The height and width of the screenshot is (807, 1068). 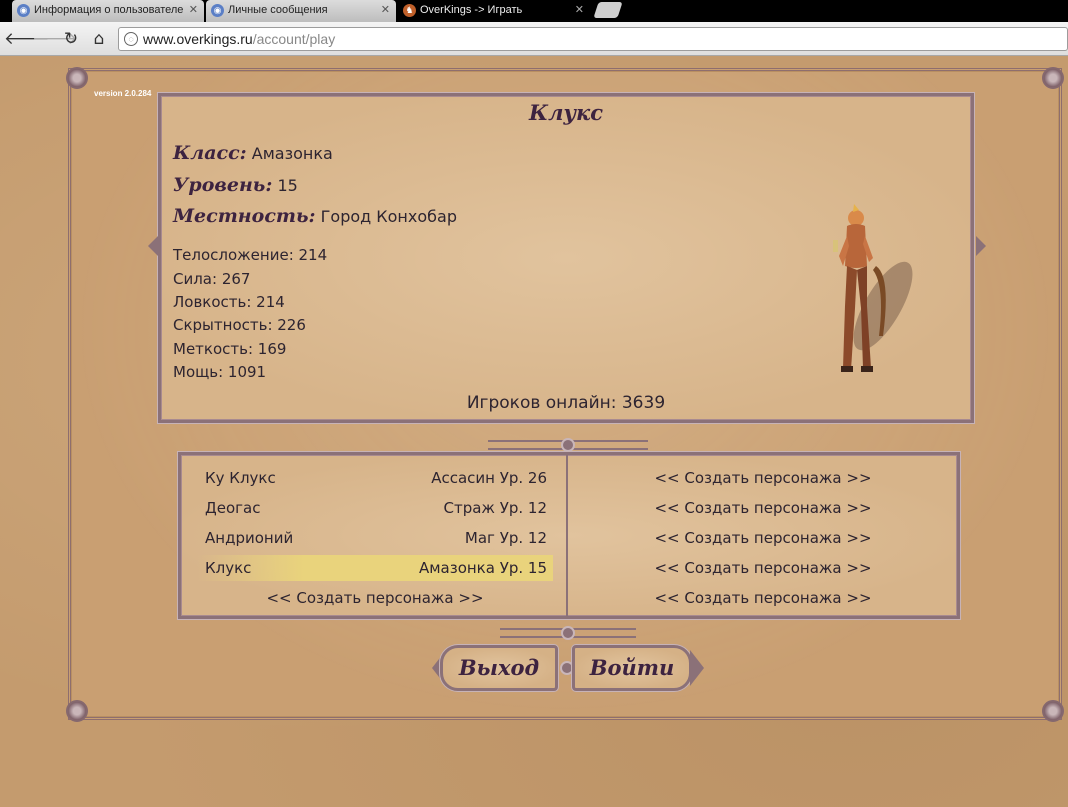 I want to click on level-row: Уровень: 15, so click(x=235, y=185).